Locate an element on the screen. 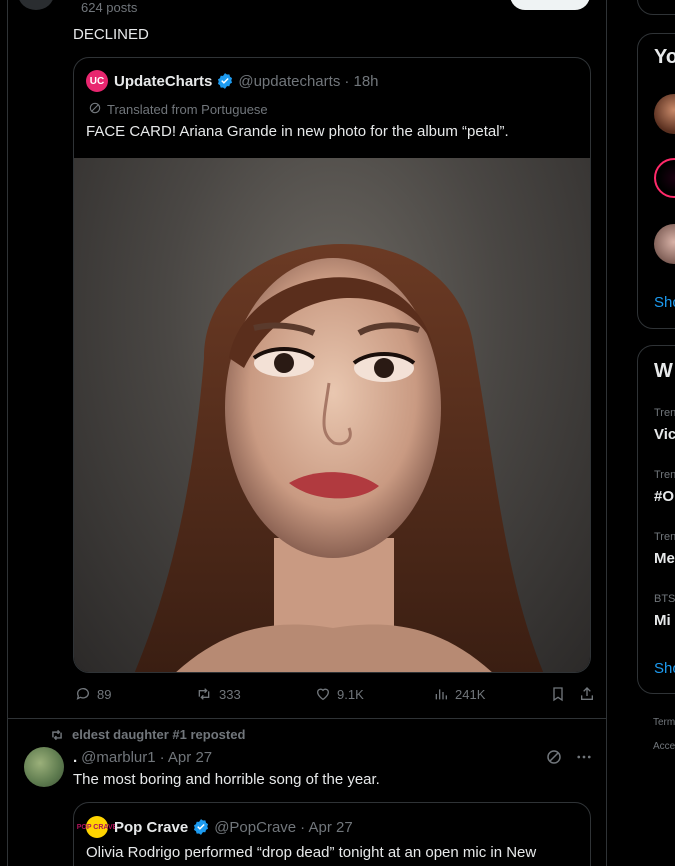 This screenshot has height=866, width=675. updatecharts-avatar: UC is located at coordinates (97, 81).